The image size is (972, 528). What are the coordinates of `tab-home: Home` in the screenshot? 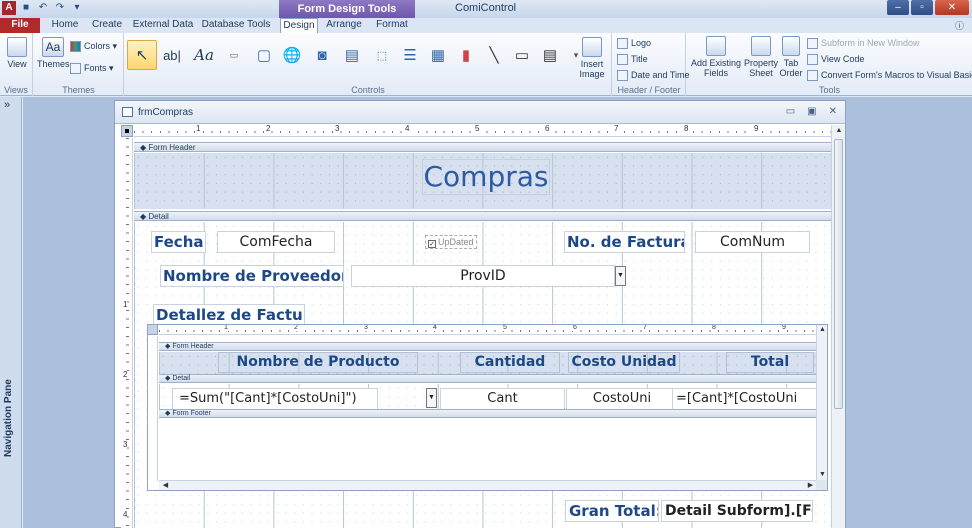 It's located at (65, 25).